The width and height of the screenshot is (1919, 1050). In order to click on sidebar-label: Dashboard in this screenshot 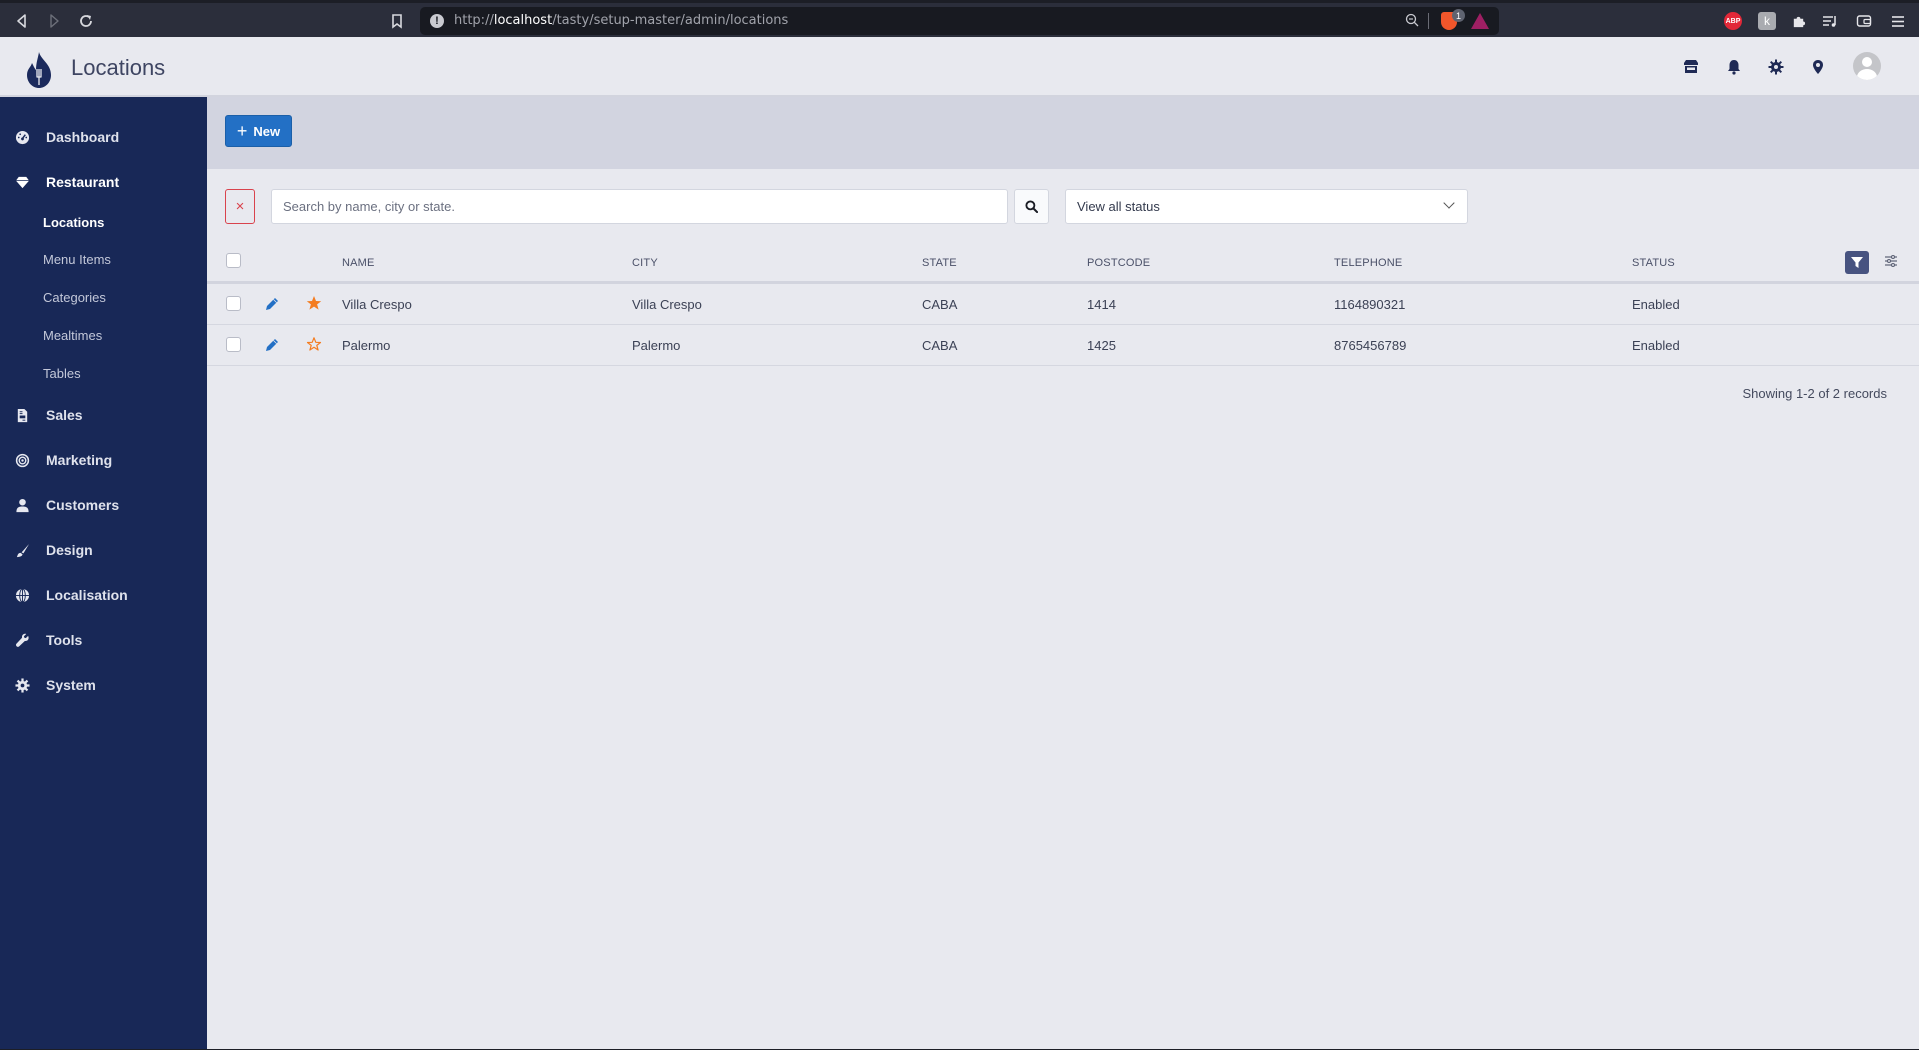, I will do `click(83, 137)`.